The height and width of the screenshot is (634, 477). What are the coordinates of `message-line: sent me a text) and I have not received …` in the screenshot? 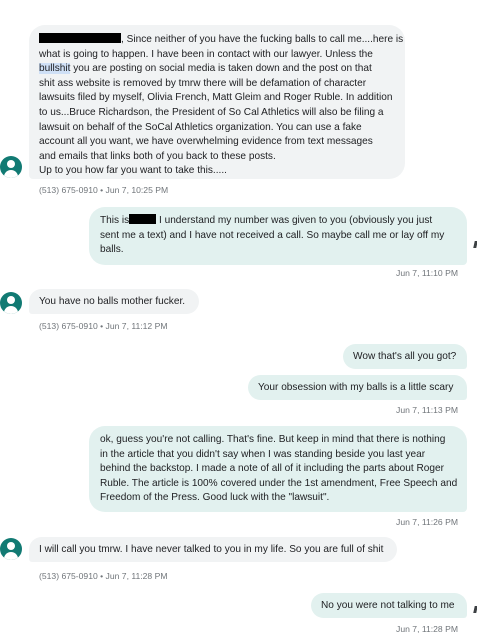 It's located at (272, 235).